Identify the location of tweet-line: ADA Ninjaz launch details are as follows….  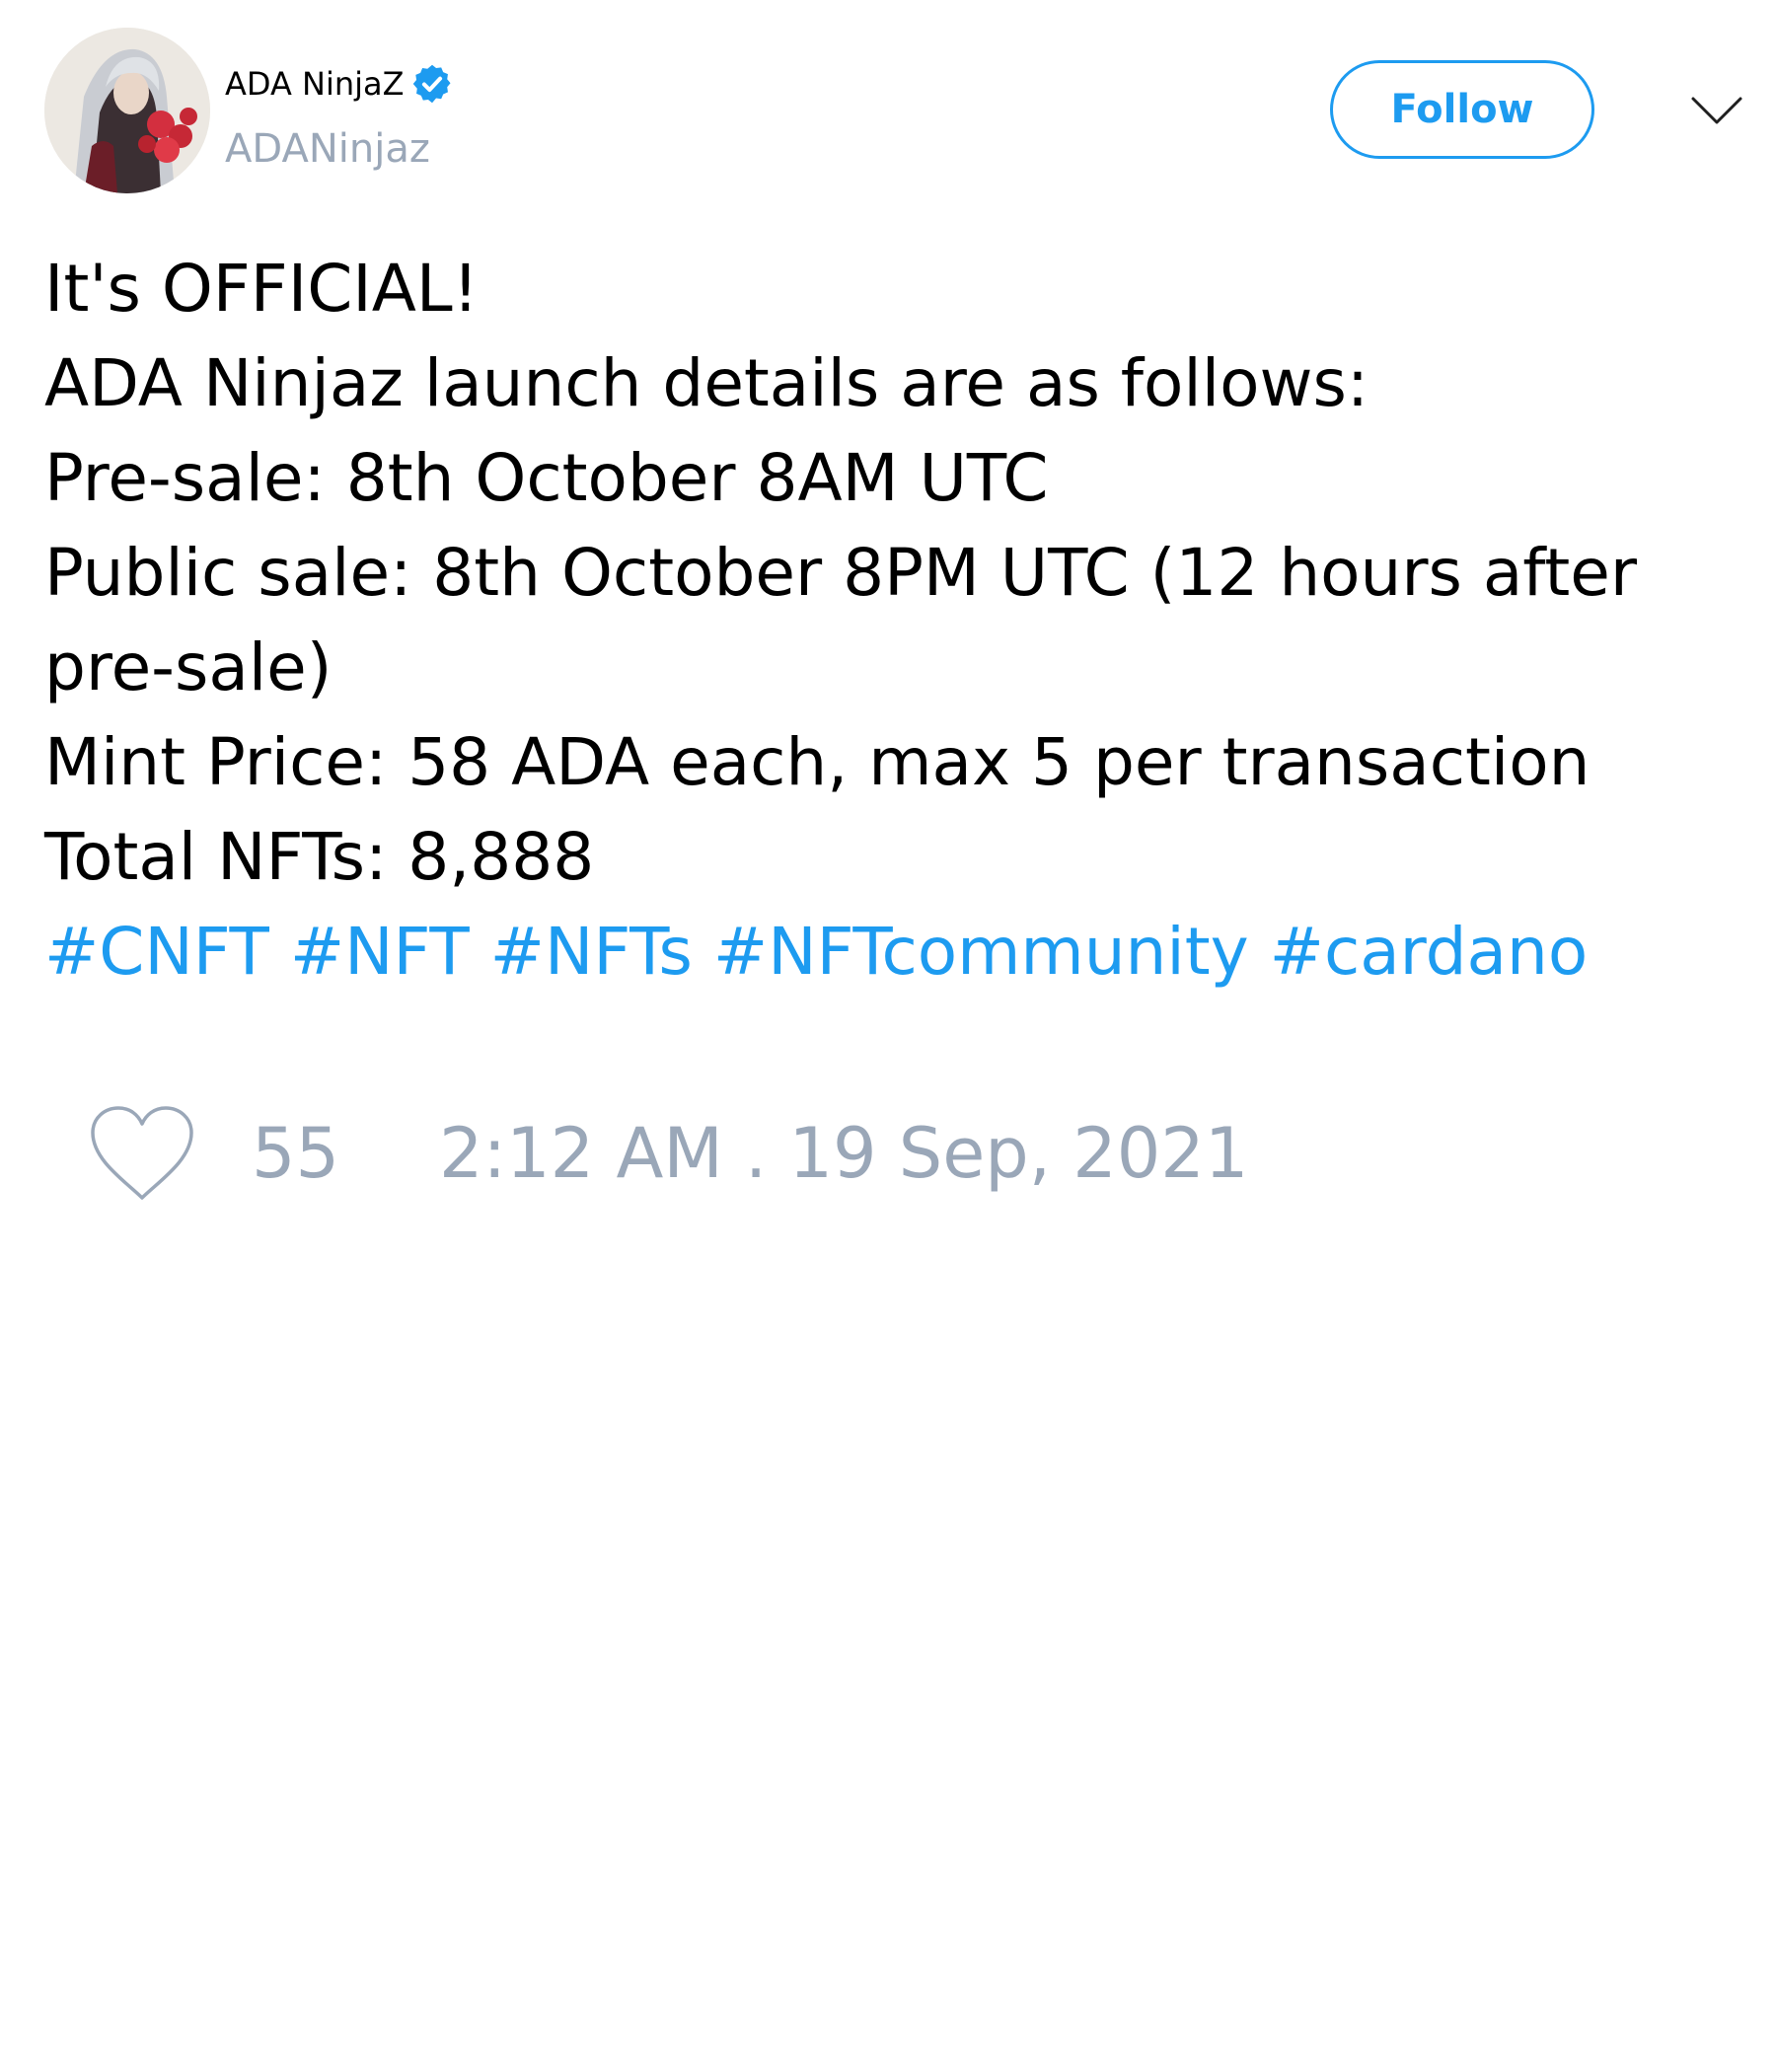
(707, 383).